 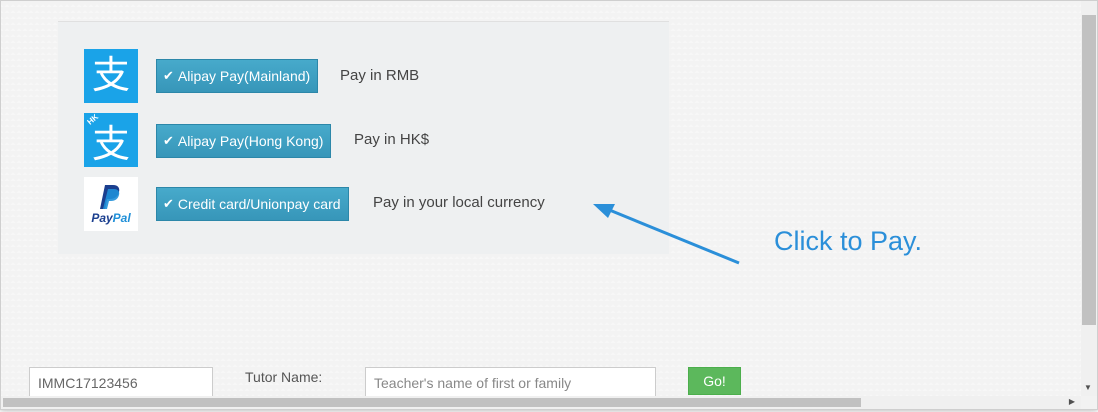 I want to click on click-to-pay-annotation: Click to Pay., so click(x=848, y=241).